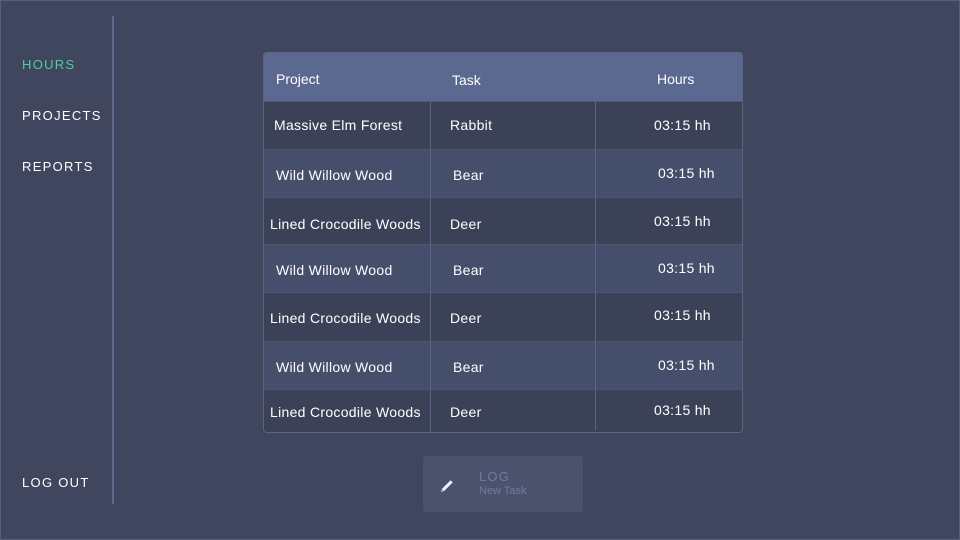 This screenshot has height=540, width=960. What do you see at coordinates (466, 80) in the screenshot?
I see `column-header-task: Task` at bounding box center [466, 80].